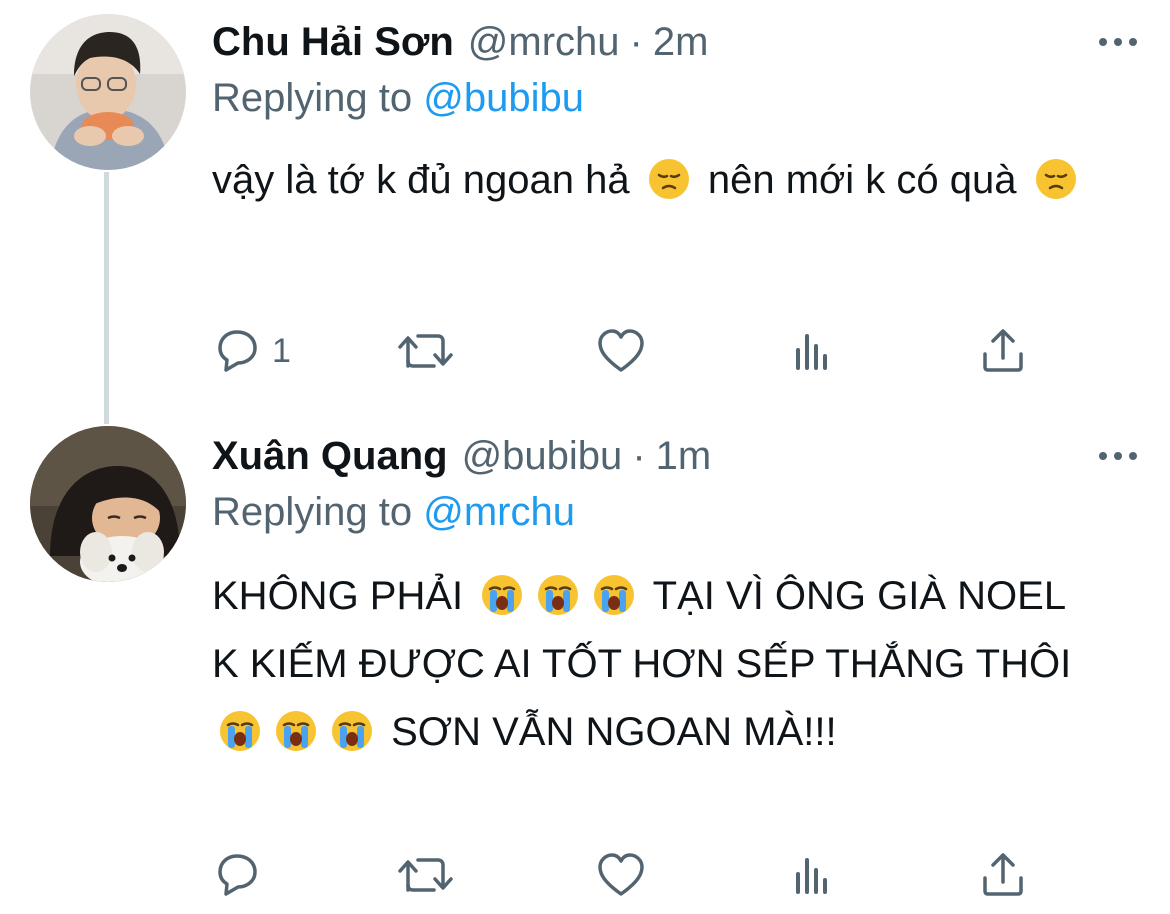 This screenshot has width=1170, height=914. I want to click on replying-to-line: Replying to @bubibu, so click(398, 98).